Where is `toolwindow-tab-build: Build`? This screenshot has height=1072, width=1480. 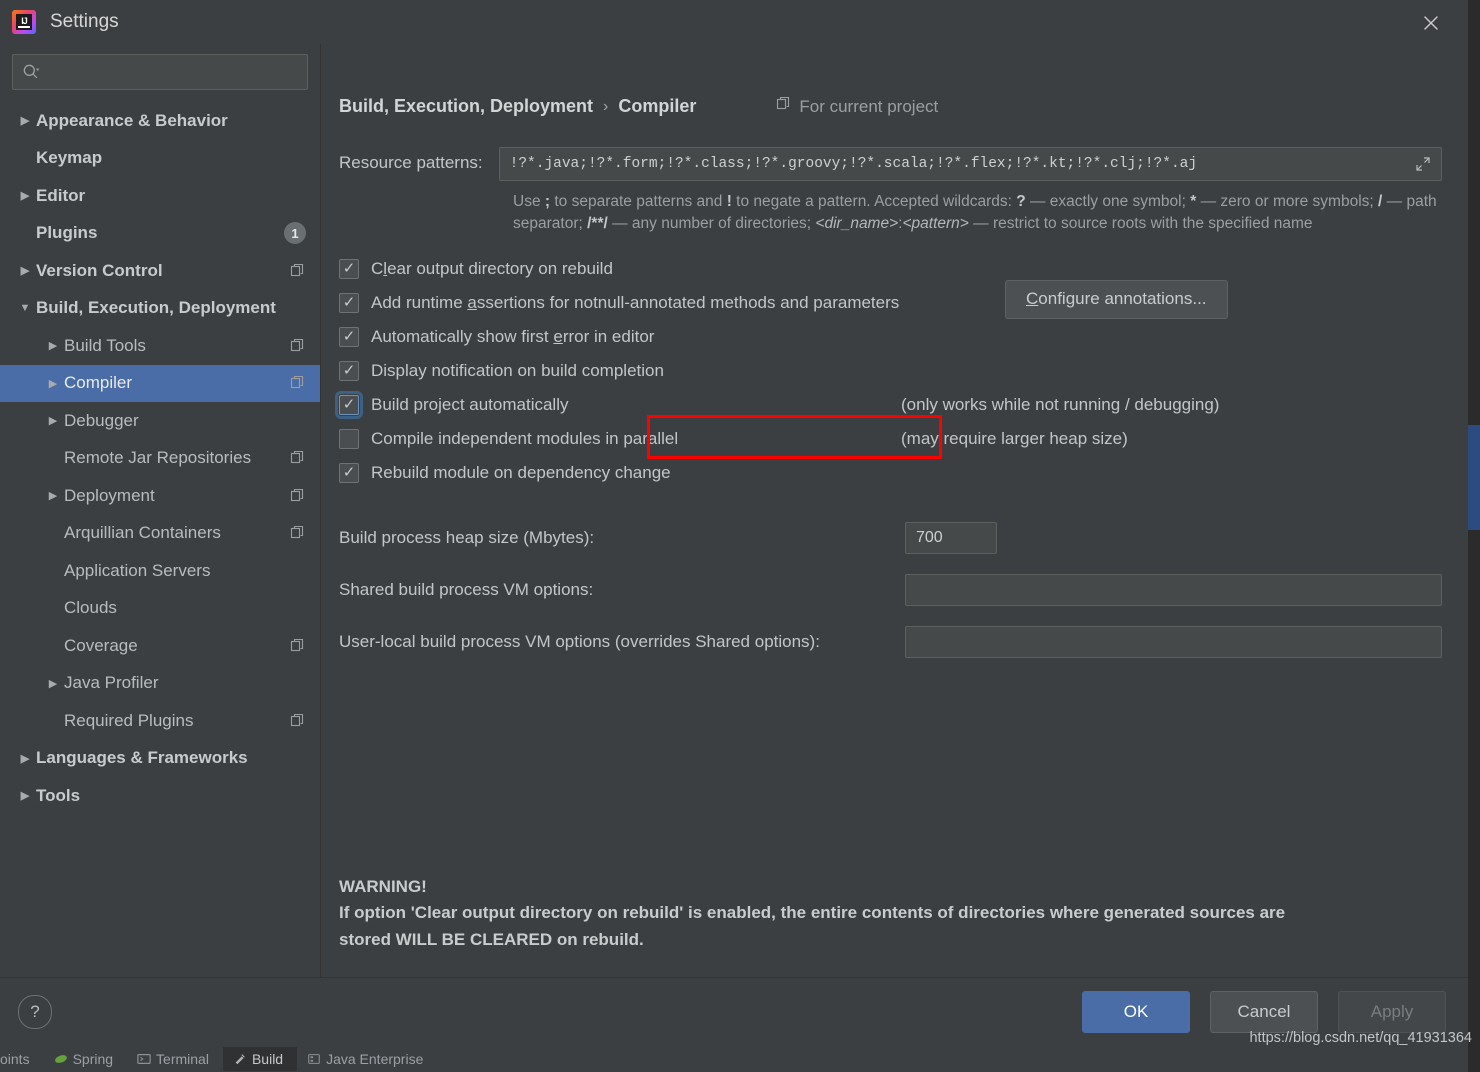
toolwindow-tab-build: Build is located at coordinates (260, 1058).